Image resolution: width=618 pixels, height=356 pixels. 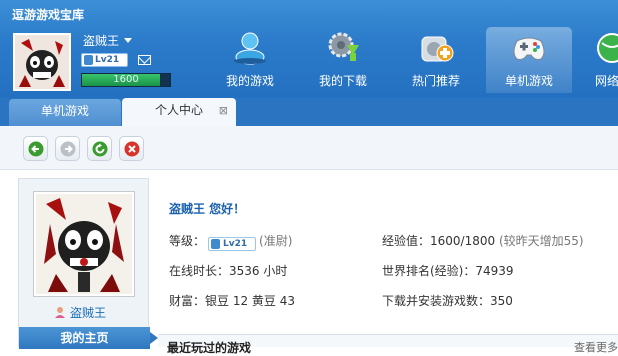 What do you see at coordinates (606, 81) in the screenshot?
I see `nav-label: 网络` at bounding box center [606, 81].